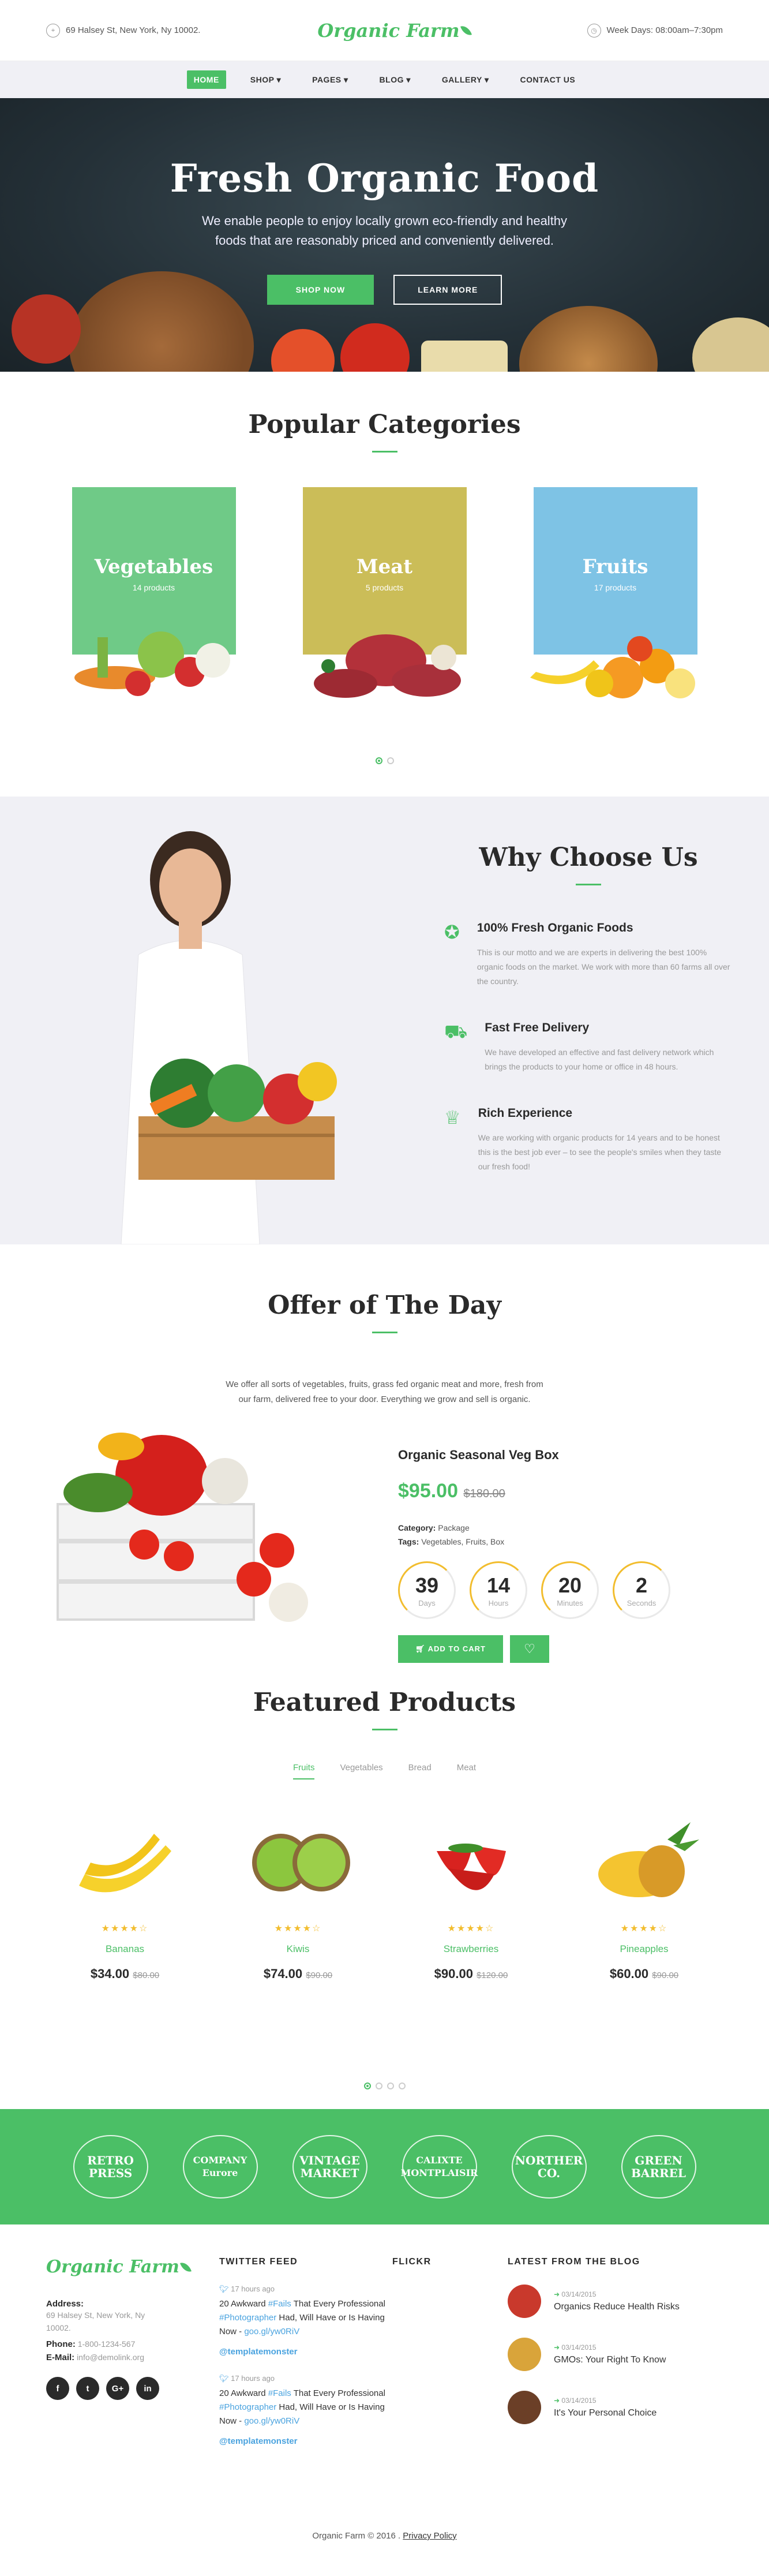 This screenshot has height=2576, width=769. I want to click on countdown-unit: Days, so click(427, 1602).